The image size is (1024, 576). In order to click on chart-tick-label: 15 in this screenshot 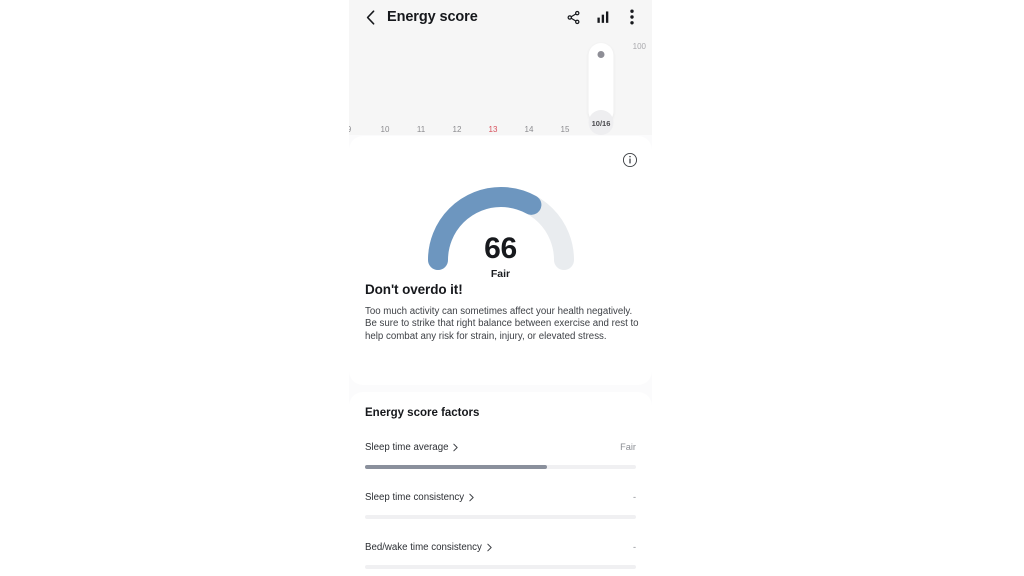, I will do `click(565, 129)`.